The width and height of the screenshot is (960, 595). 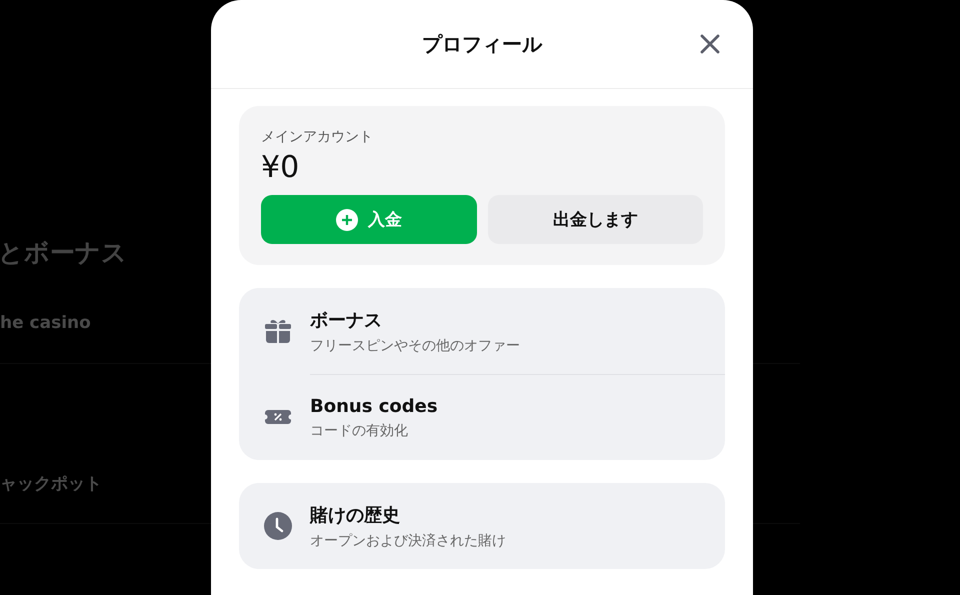 I want to click on menu-item-title: 賭けの歴史, so click(x=355, y=514).